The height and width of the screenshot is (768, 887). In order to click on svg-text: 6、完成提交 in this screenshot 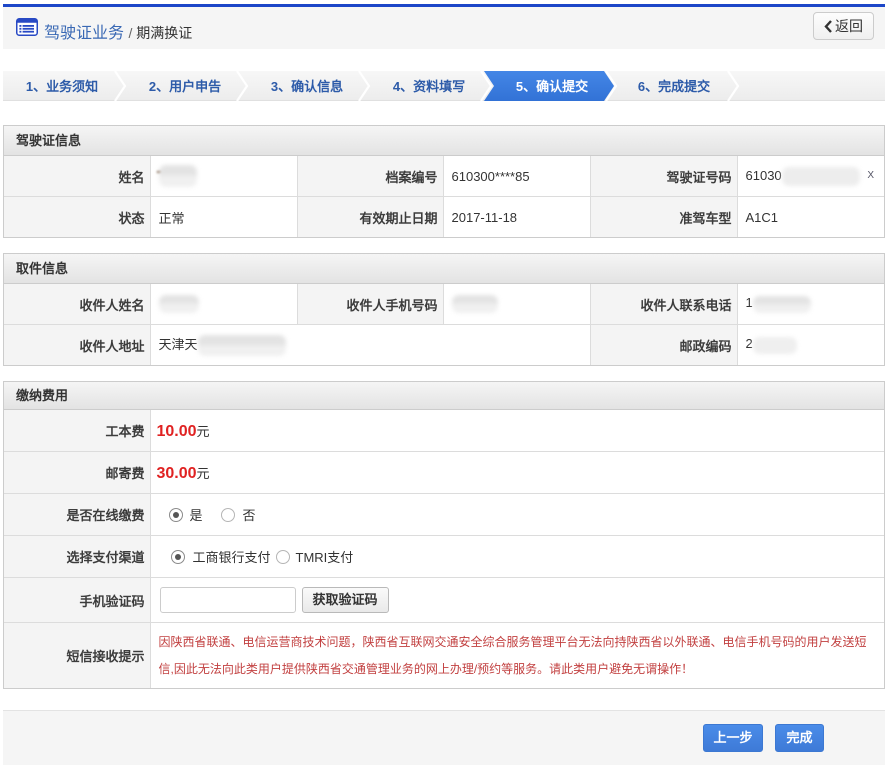, I will do `click(674, 86)`.